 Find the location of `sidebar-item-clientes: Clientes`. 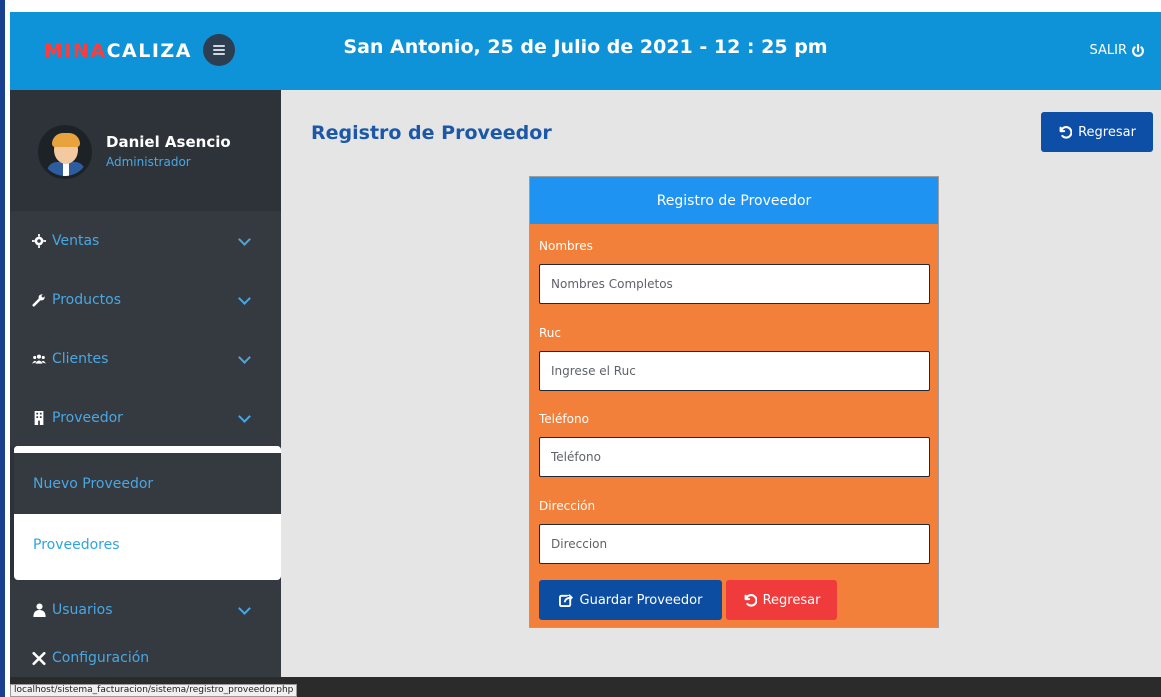

sidebar-item-clientes: Clientes is located at coordinates (145, 358).